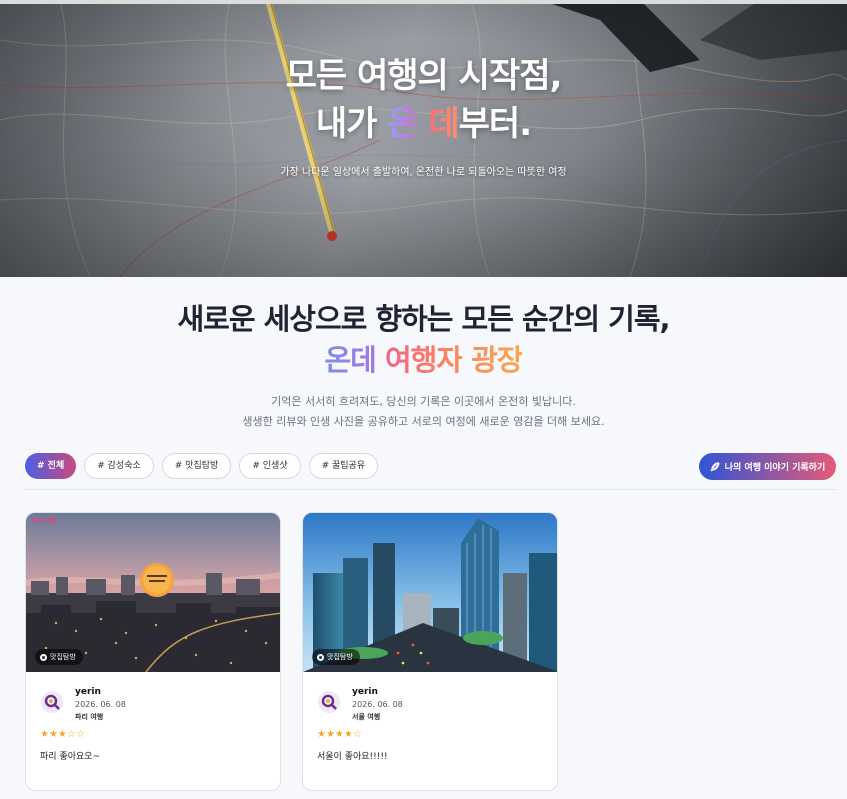 The image size is (847, 799). I want to click on filter-chip-food: # 맛집탐방, so click(196, 466).